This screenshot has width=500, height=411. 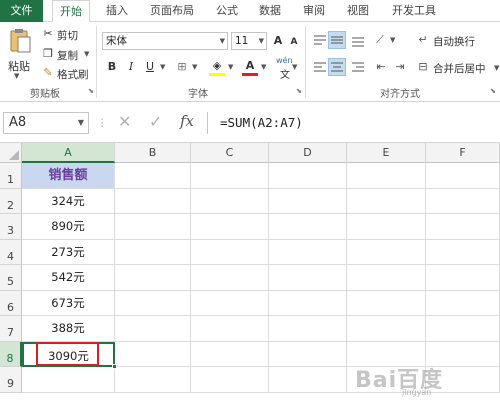 I want to click on grow-font-icon: A, so click(x=278, y=41).